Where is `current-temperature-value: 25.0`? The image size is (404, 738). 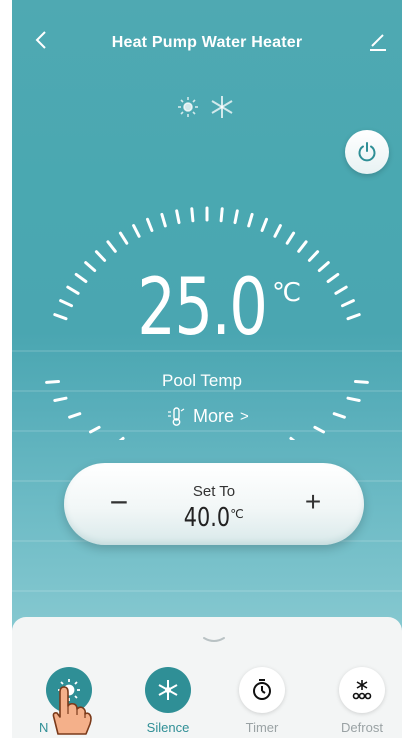 current-temperature-value: 25.0 is located at coordinates (202, 308).